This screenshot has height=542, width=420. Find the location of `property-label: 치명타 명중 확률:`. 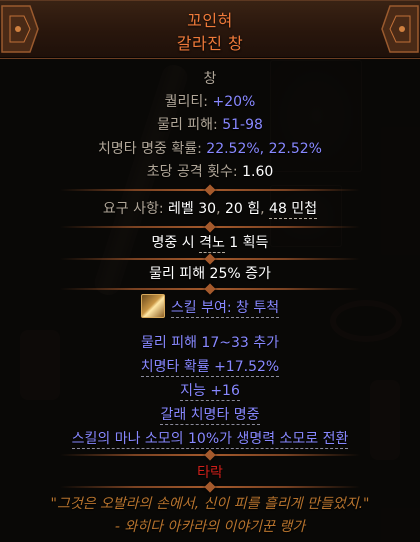

property-label: 치명타 명중 확률: is located at coordinates (152, 149).